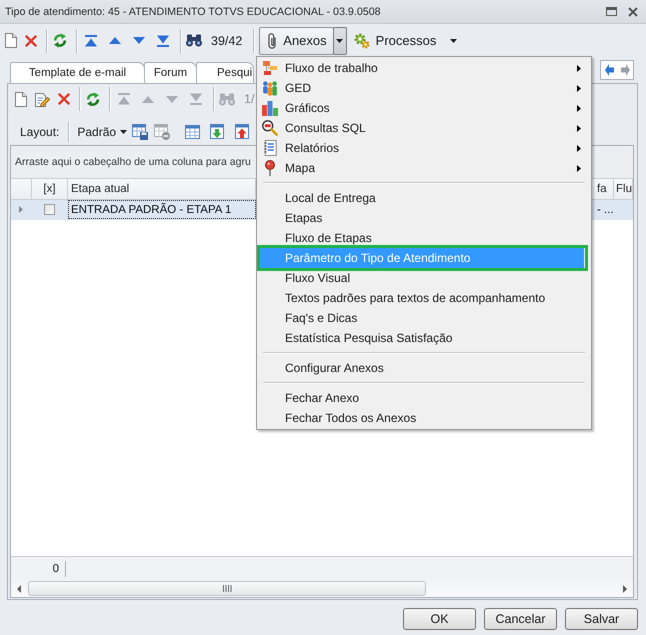  I want to click on dialog-button: OK, so click(439, 619).